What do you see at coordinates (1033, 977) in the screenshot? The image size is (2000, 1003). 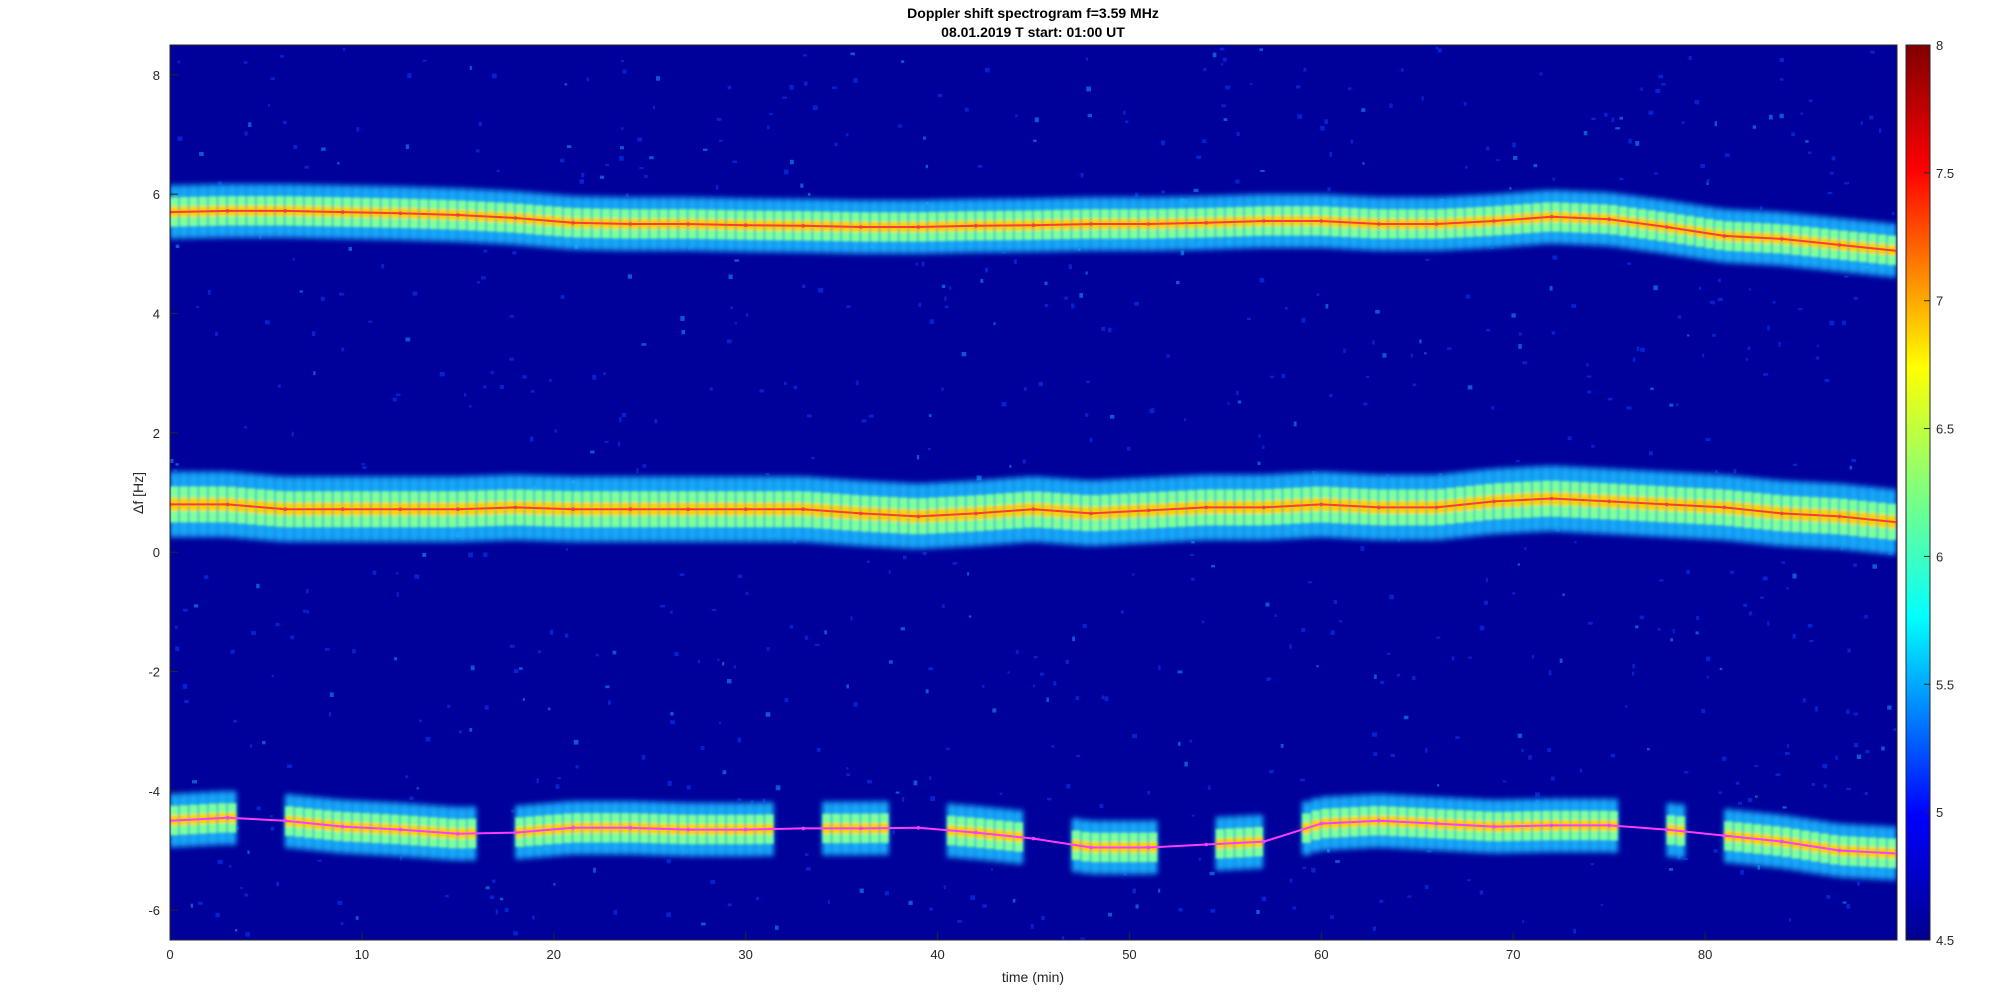 I see `x-axis-label: time (min)` at bounding box center [1033, 977].